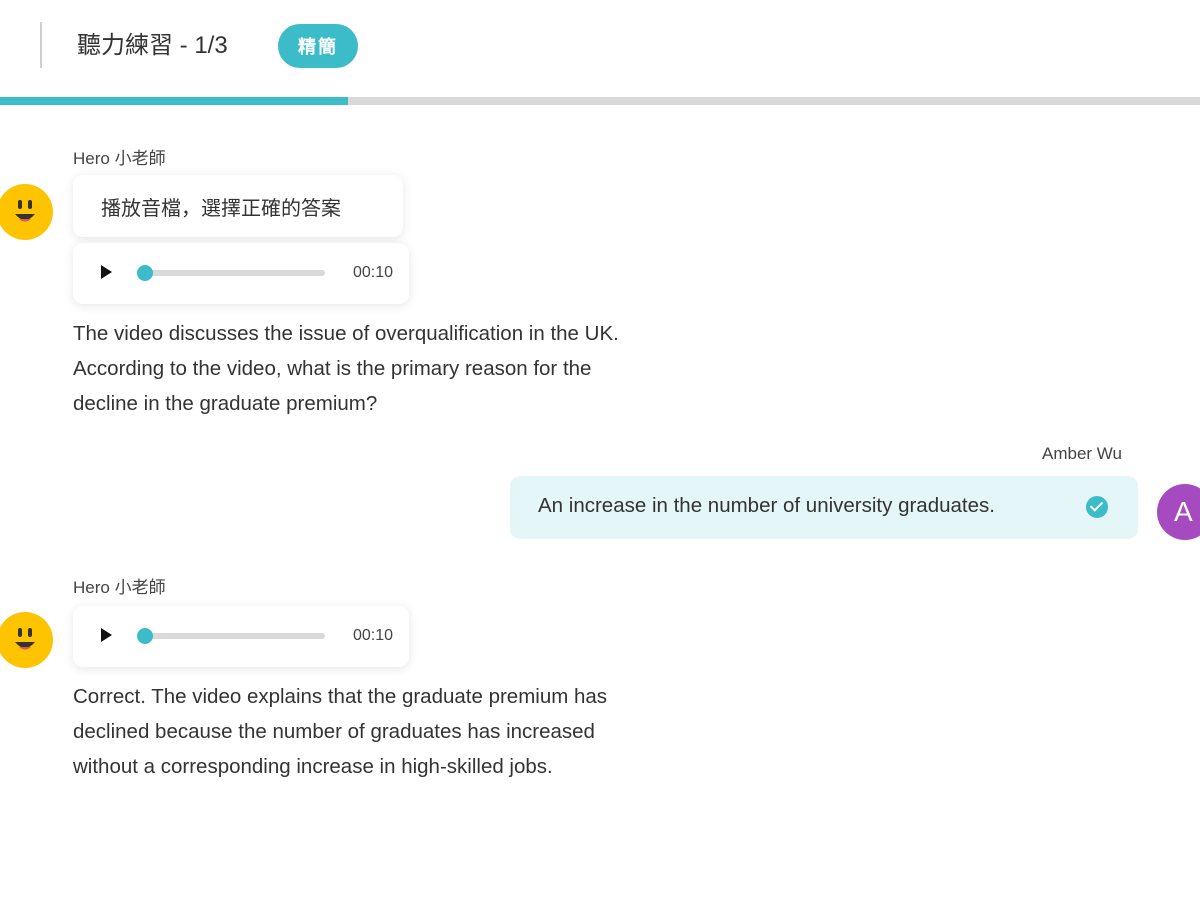 The height and width of the screenshot is (900, 1200). What do you see at coordinates (1082, 453) in the screenshot?
I see `user-name: Amber Wu` at bounding box center [1082, 453].